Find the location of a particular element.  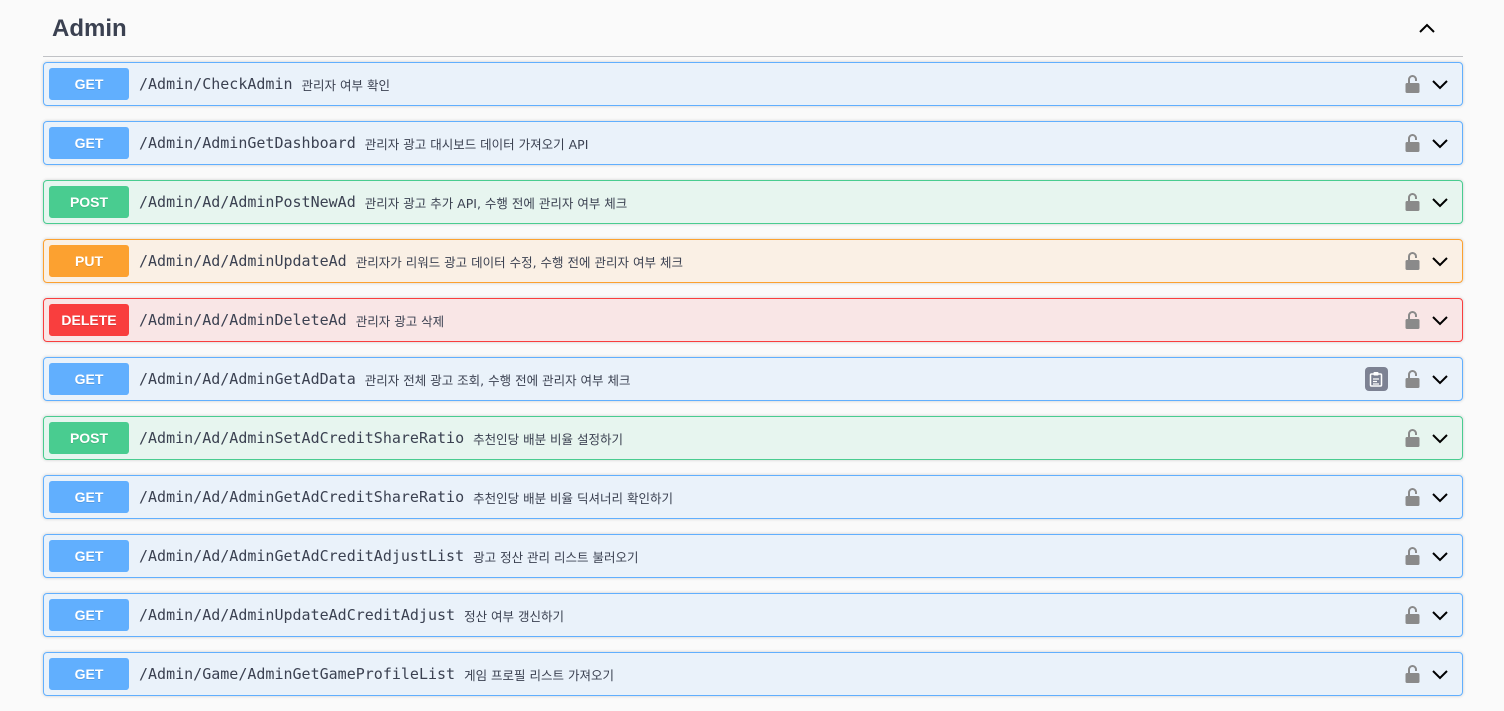

operation-row-checkadmin: GET /Admin/CheckAdmin 관리자 여부 확인 is located at coordinates (753, 84).